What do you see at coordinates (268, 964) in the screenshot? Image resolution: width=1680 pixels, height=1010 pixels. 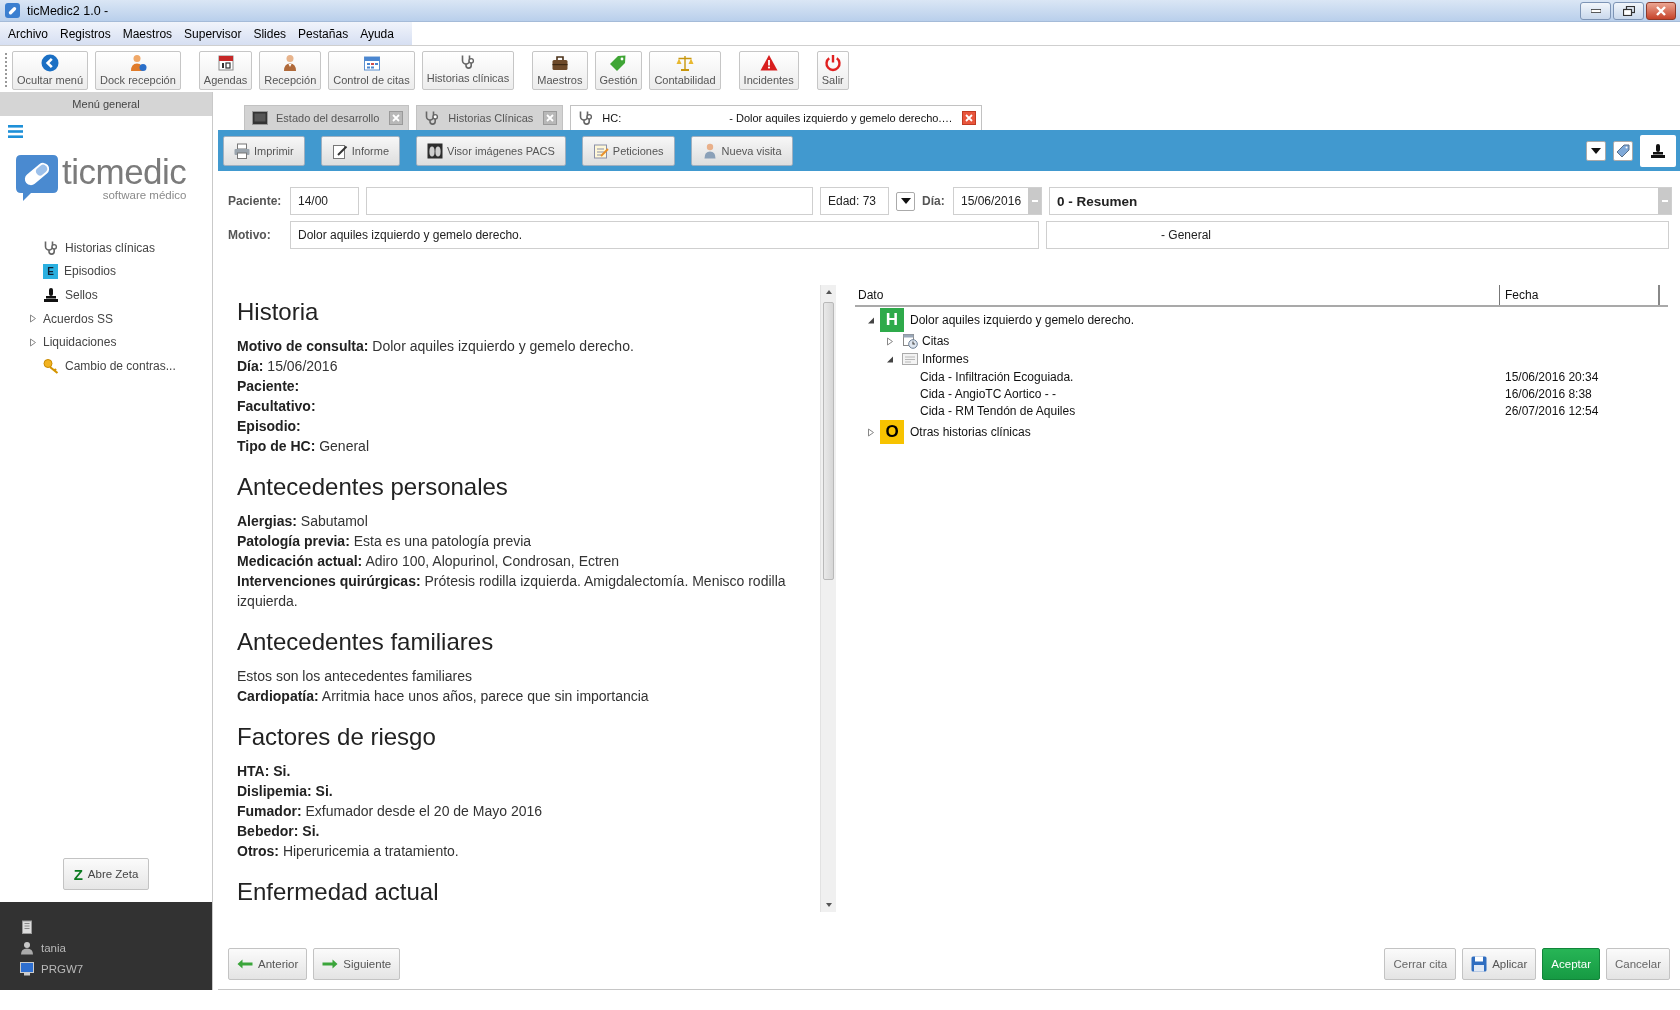 I see `nav-button: Anterior` at bounding box center [268, 964].